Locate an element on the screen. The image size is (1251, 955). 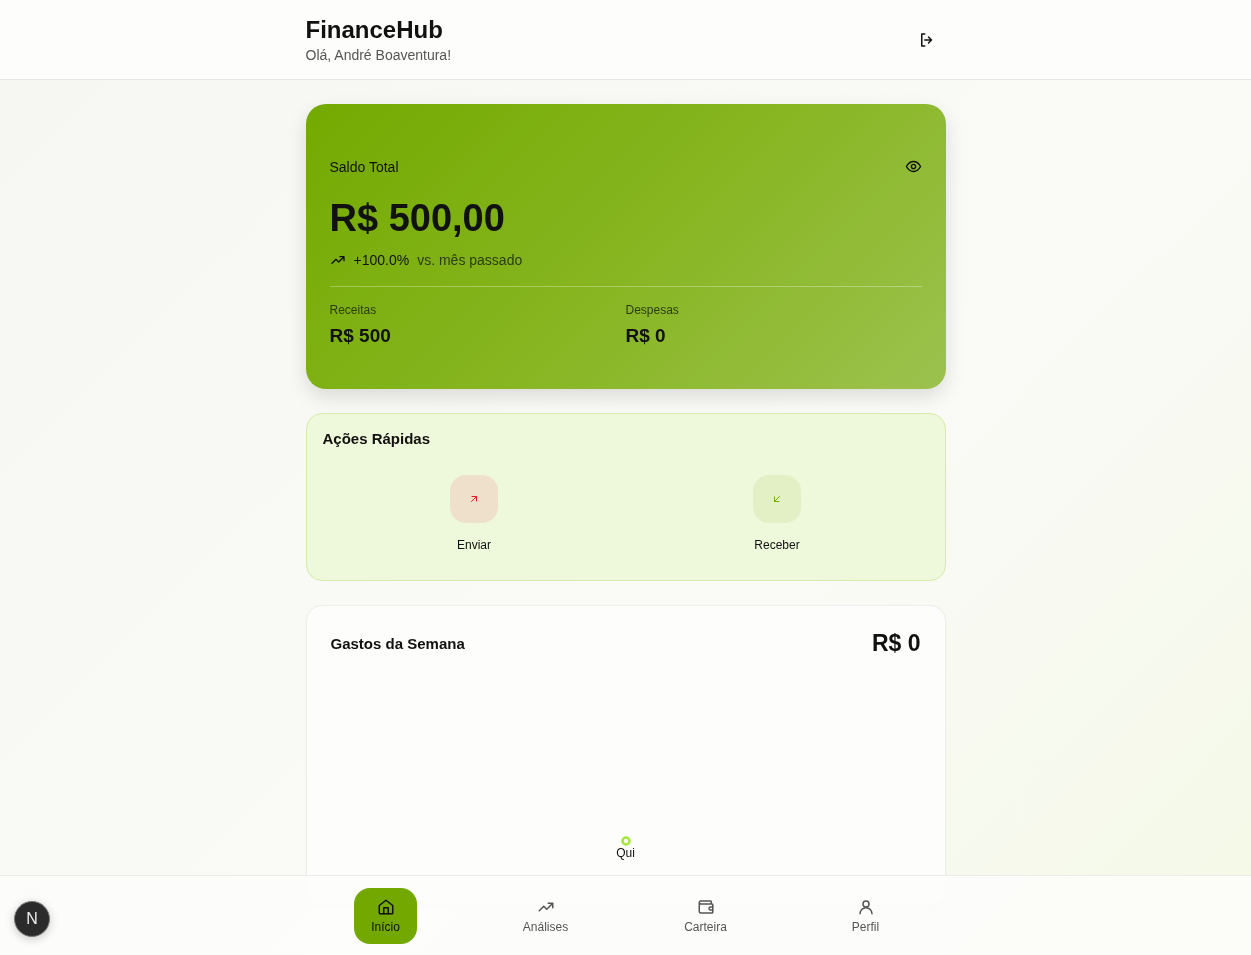
stat-value: R$ 0 is located at coordinates (646, 336).